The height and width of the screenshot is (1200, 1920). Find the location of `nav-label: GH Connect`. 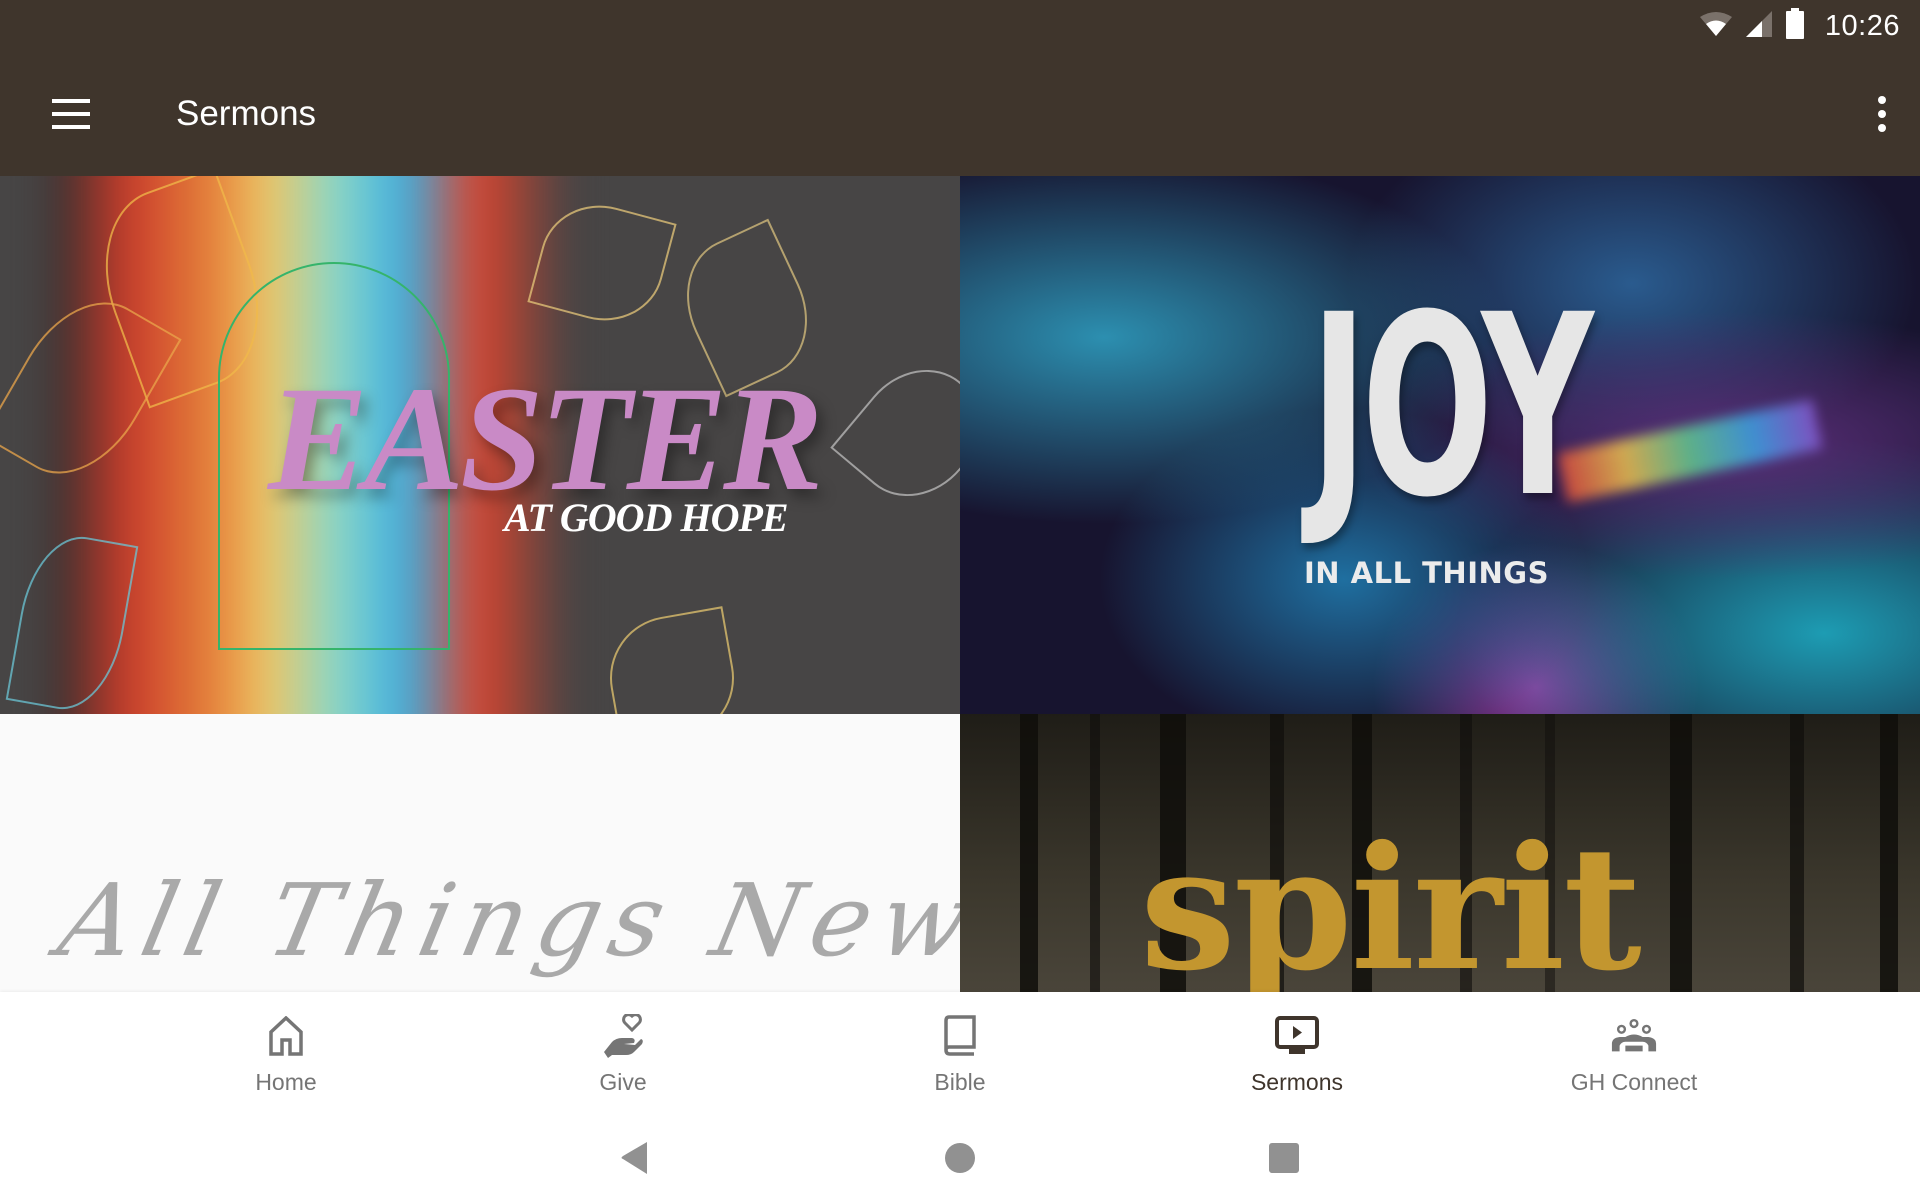

nav-label: GH Connect is located at coordinates (1634, 1082).